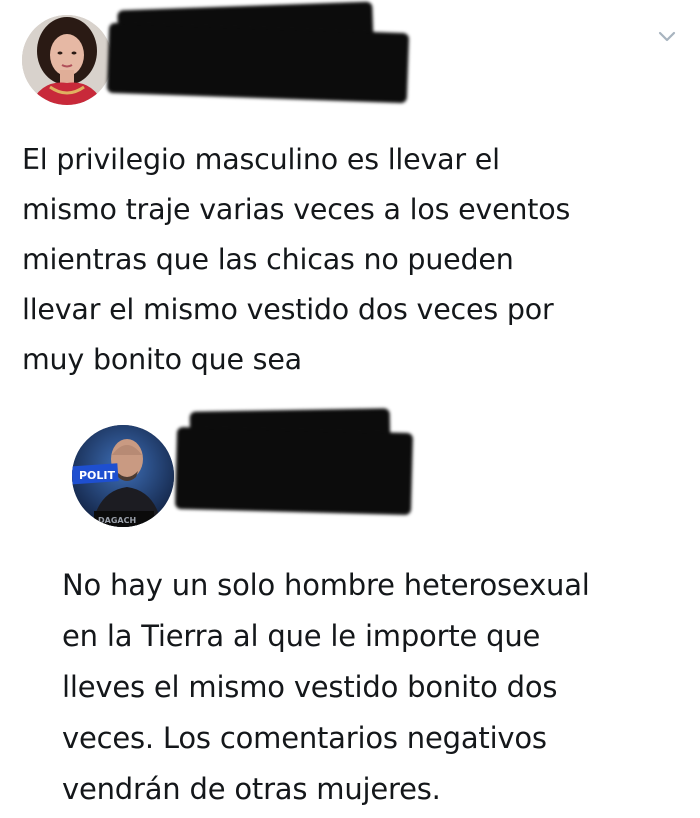 The width and height of the screenshot is (700, 818). What do you see at coordinates (67, 60) in the screenshot?
I see `avatar-woman` at bounding box center [67, 60].